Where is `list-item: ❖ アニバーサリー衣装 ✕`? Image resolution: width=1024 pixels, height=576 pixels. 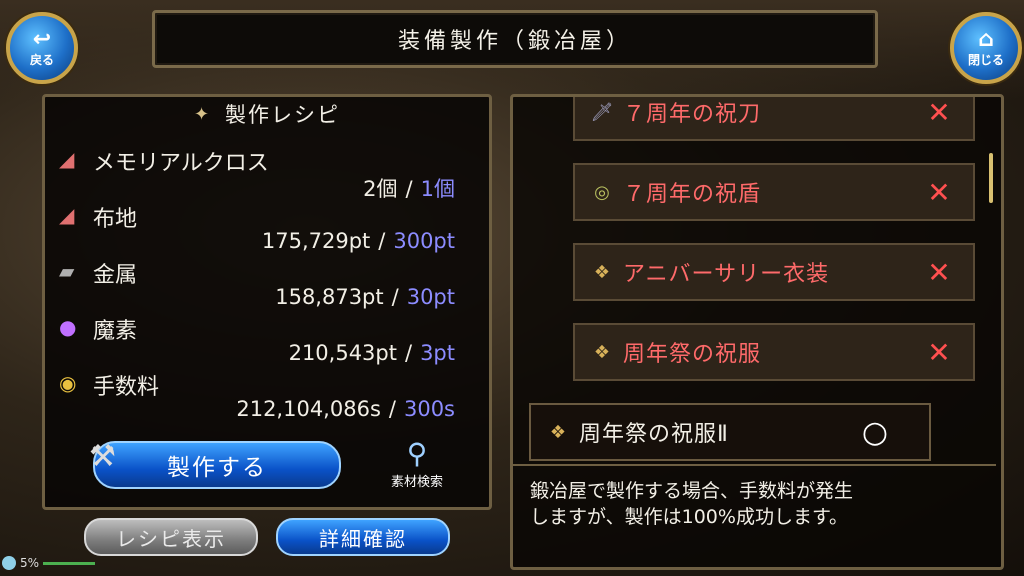
list-item: ❖ アニバーサリー衣装 ✕ is located at coordinates (774, 272).